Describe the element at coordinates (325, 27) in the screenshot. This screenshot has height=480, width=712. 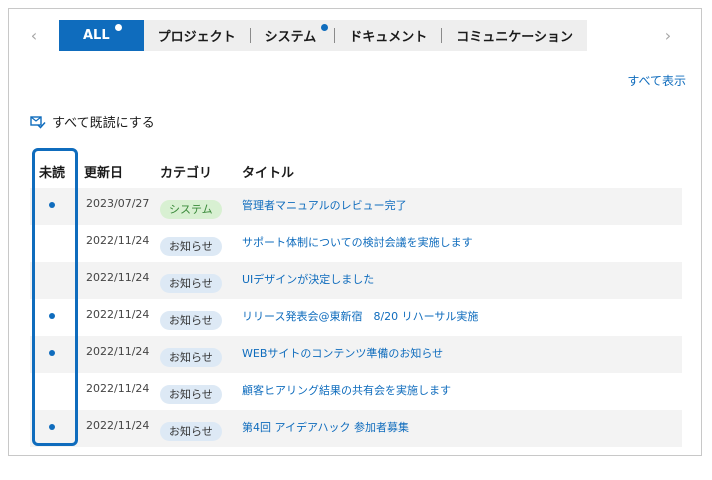
I see `tab-system-unread-badge` at that location.